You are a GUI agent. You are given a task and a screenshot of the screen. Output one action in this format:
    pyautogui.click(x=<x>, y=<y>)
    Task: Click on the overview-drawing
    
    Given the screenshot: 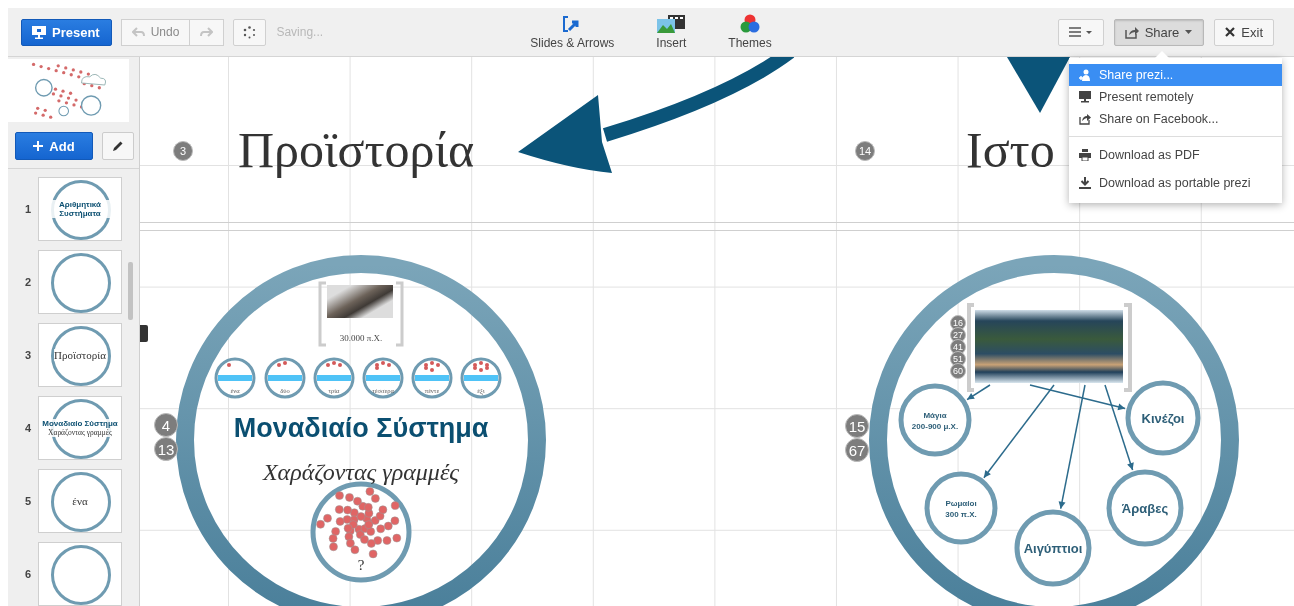 What is the action you would take?
    pyautogui.click(x=68, y=90)
    